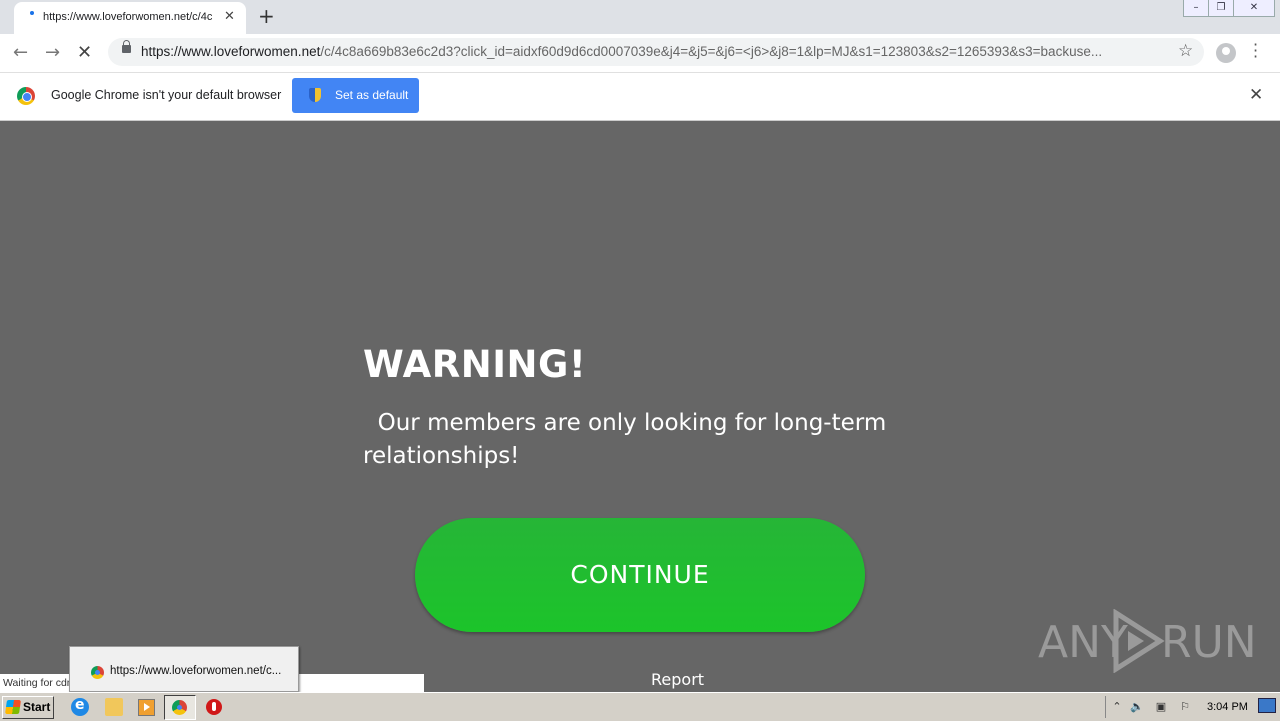  Describe the element at coordinates (1185, 707) in the screenshot. I see `action-center-flag-icon: ⚐` at that location.